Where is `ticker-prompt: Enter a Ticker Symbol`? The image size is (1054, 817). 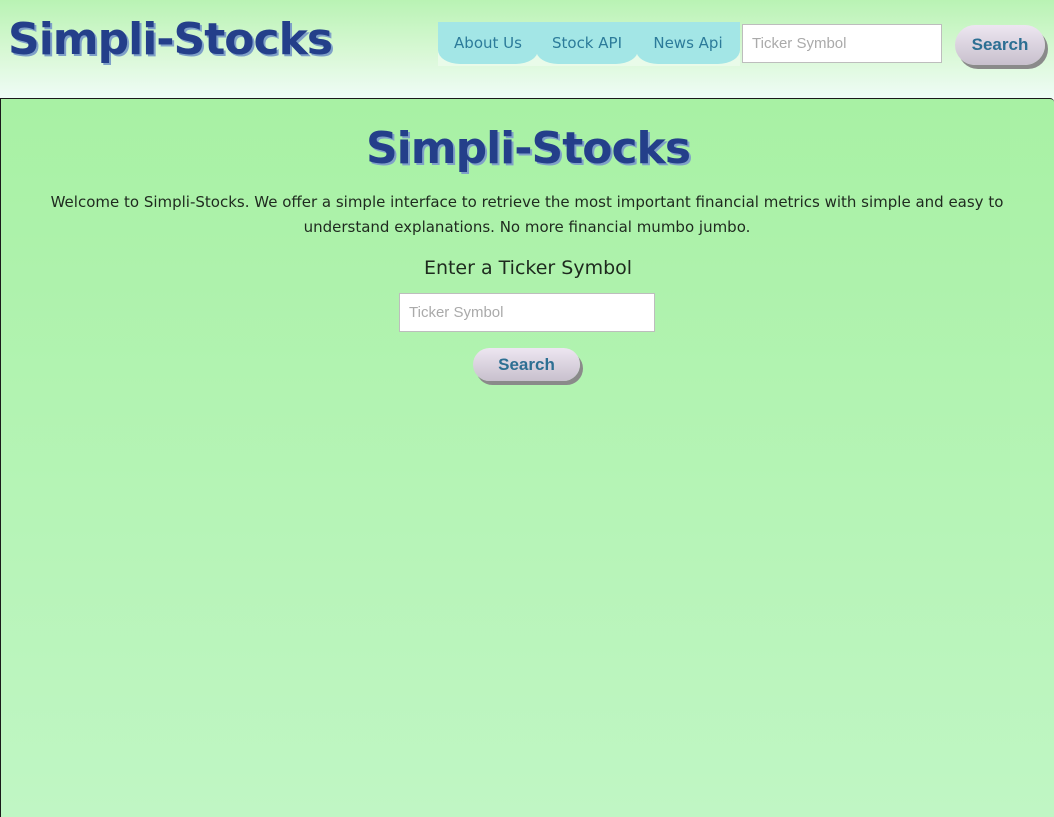
ticker-prompt: Enter a Ticker Symbol is located at coordinates (528, 268).